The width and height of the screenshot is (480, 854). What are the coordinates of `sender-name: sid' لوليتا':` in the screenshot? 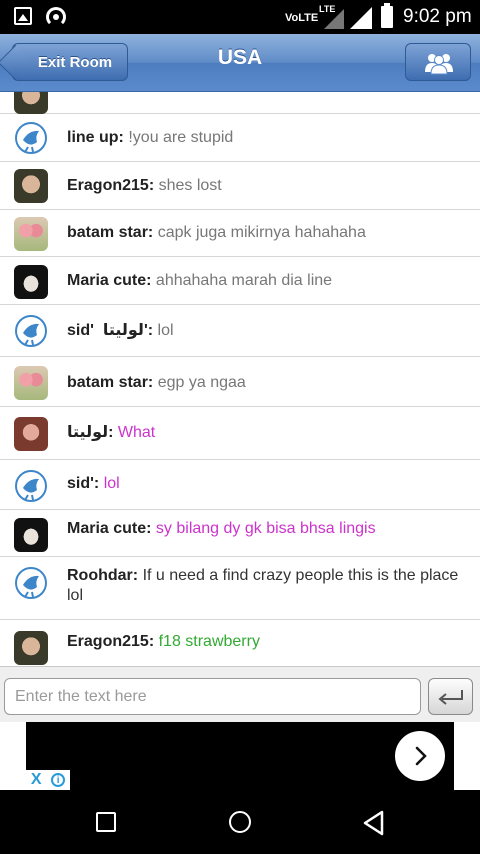 It's located at (110, 330).